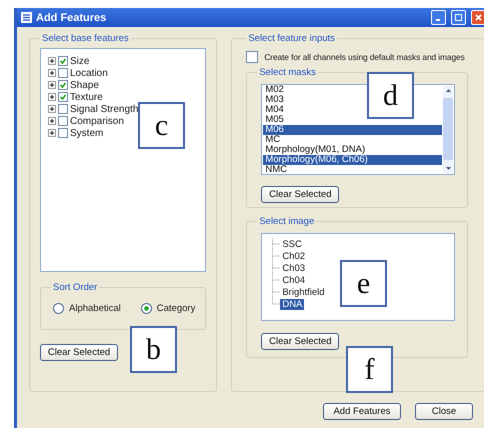 The width and height of the screenshot is (484, 428). I want to click on callout-label: f, so click(369, 369).